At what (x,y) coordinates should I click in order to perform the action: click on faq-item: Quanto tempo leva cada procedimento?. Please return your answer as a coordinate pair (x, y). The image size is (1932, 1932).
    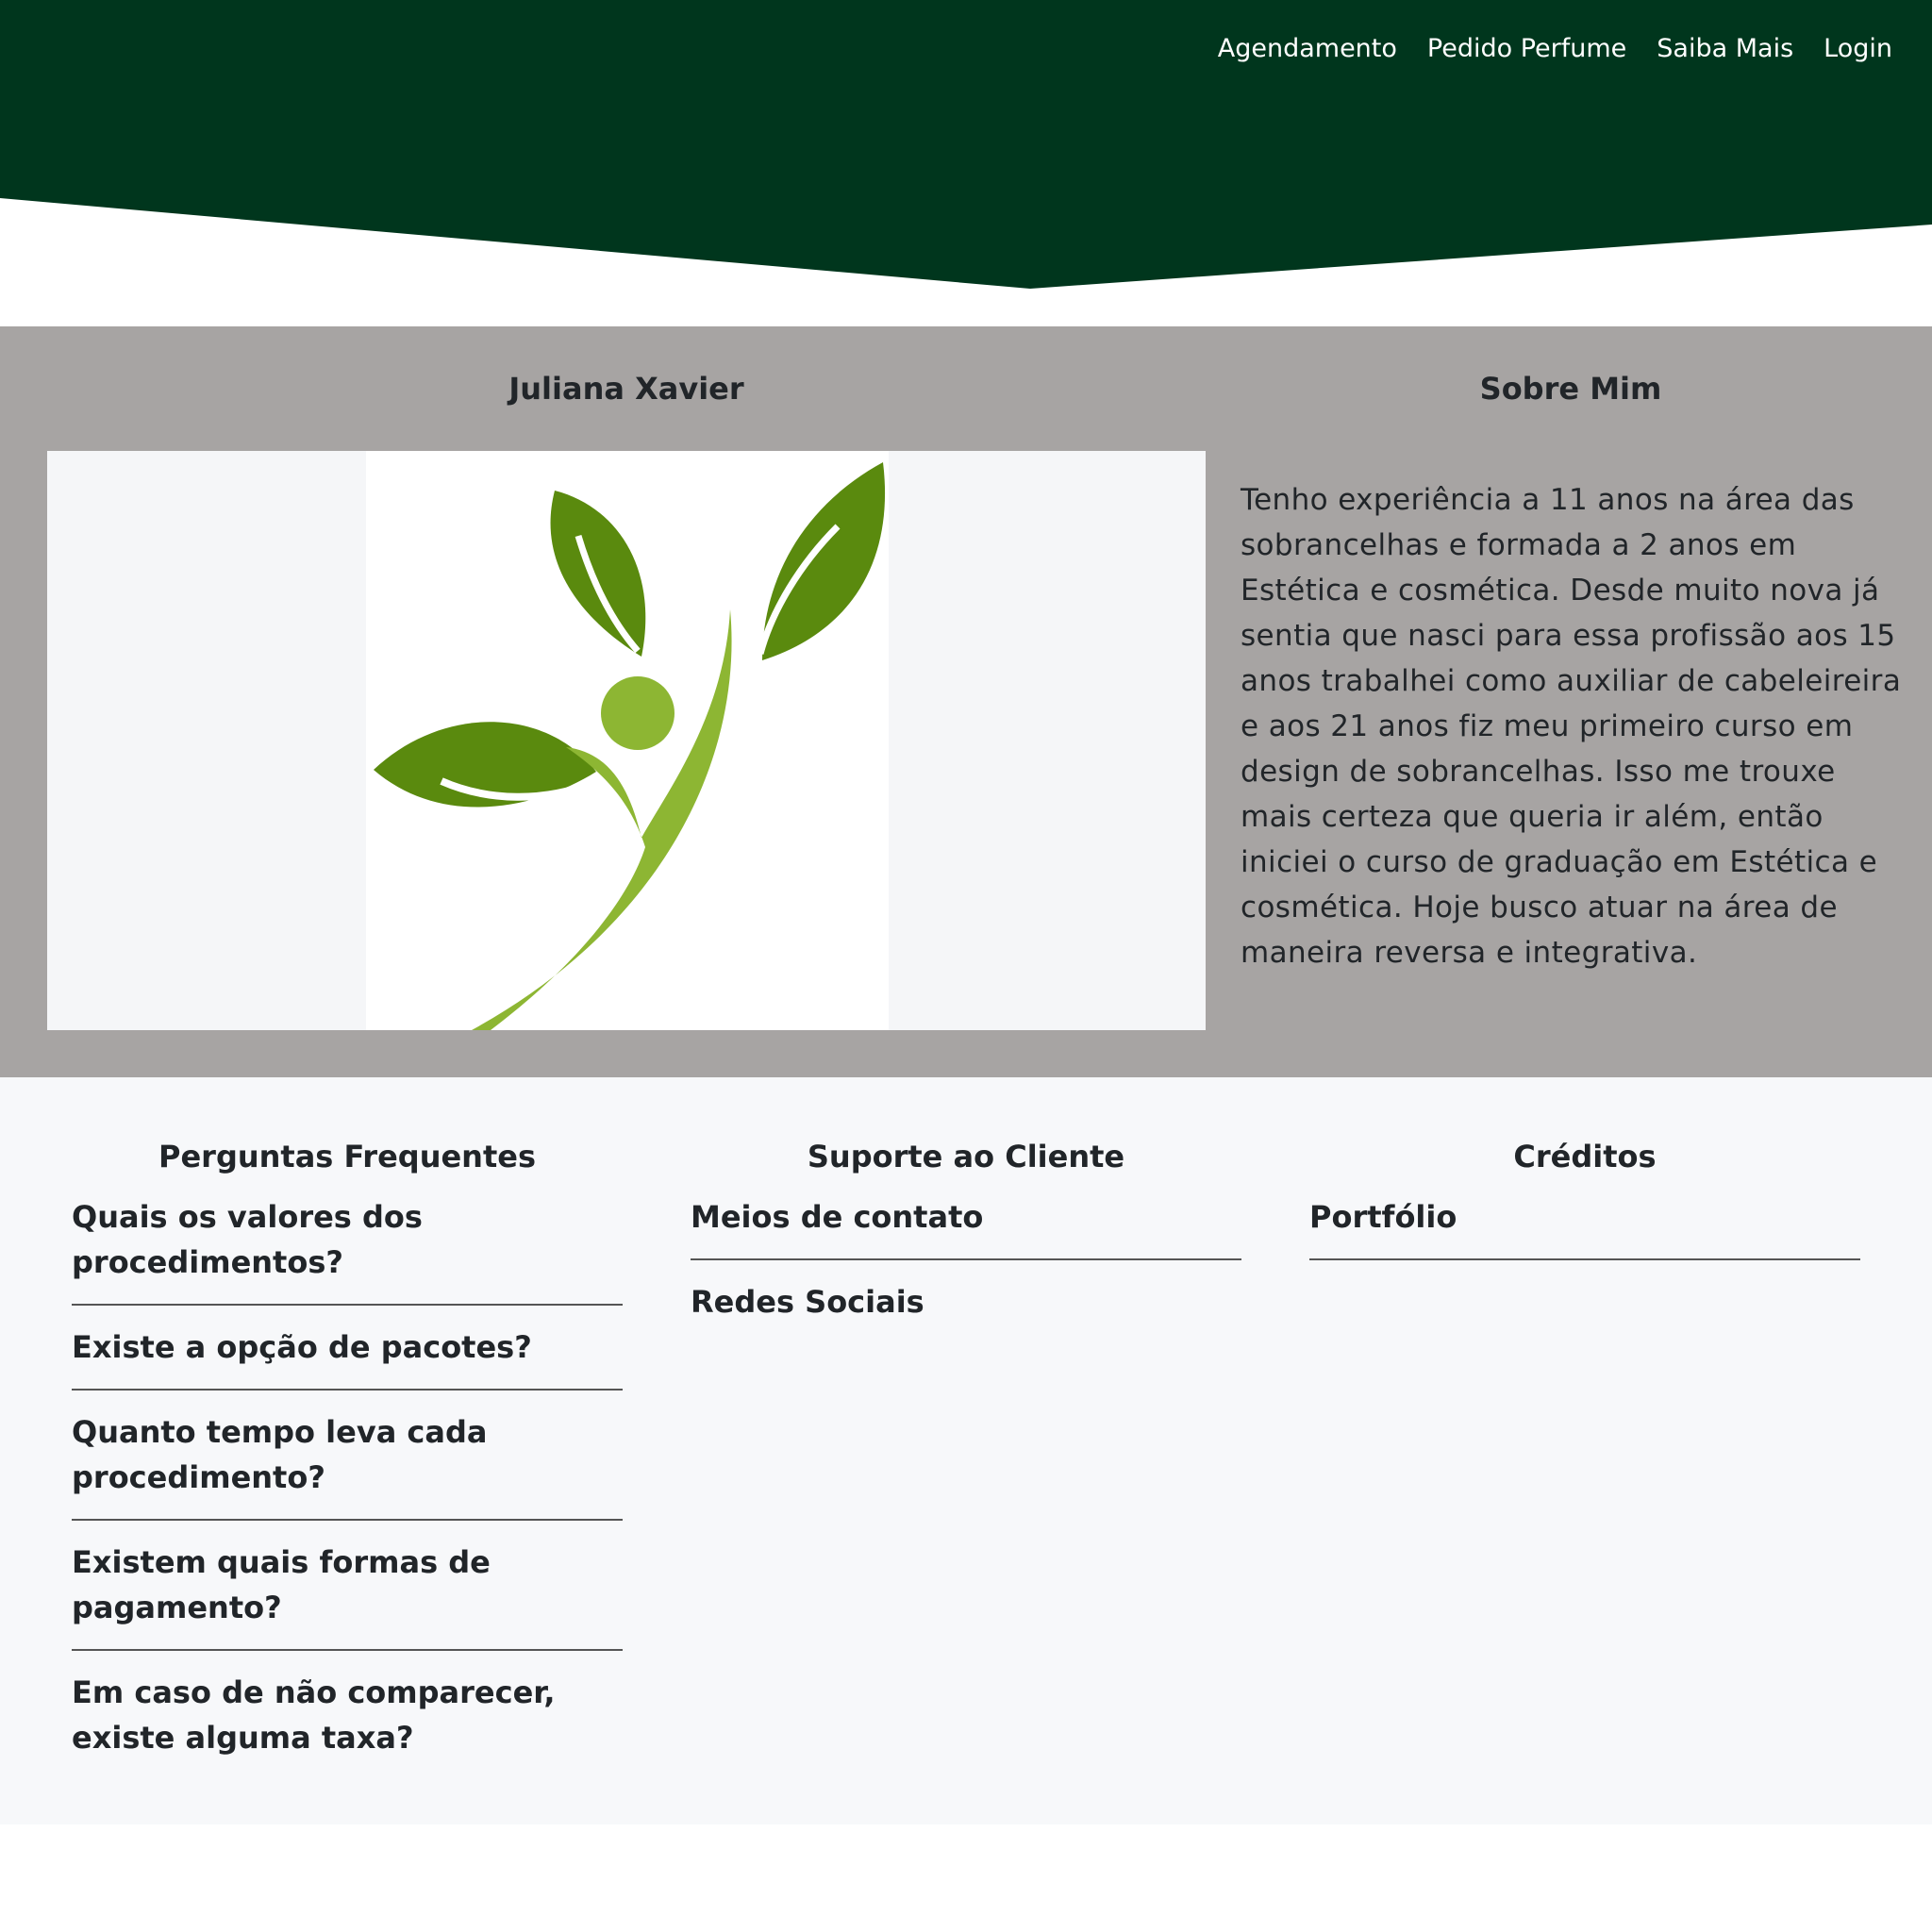
    Looking at the image, I should click on (347, 1465).